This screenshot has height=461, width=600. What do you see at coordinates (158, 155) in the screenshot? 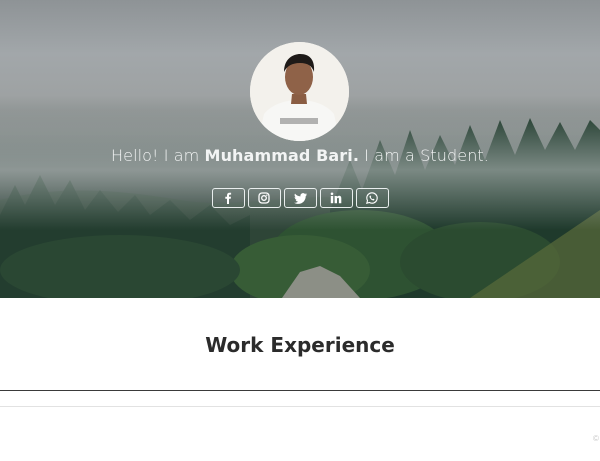
I see `greeting-text: Hello! I am` at bounding box center [158, 155].